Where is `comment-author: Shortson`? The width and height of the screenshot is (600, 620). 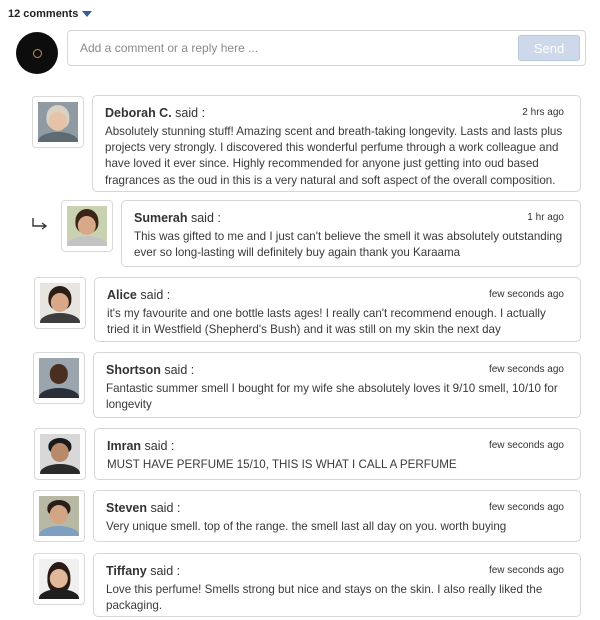
comment-author: Shortson is located at coordinates (133, 370).